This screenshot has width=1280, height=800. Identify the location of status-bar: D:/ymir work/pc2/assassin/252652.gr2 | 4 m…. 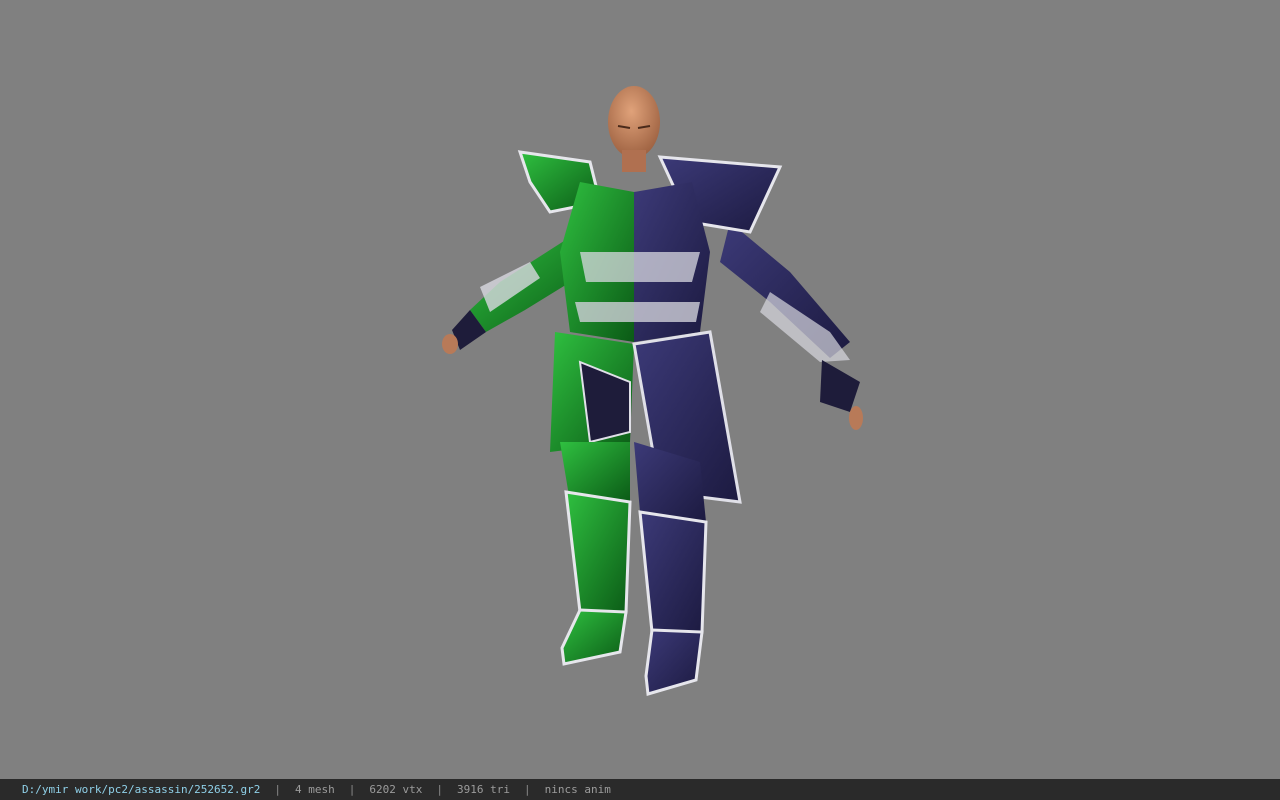
(640, 789).